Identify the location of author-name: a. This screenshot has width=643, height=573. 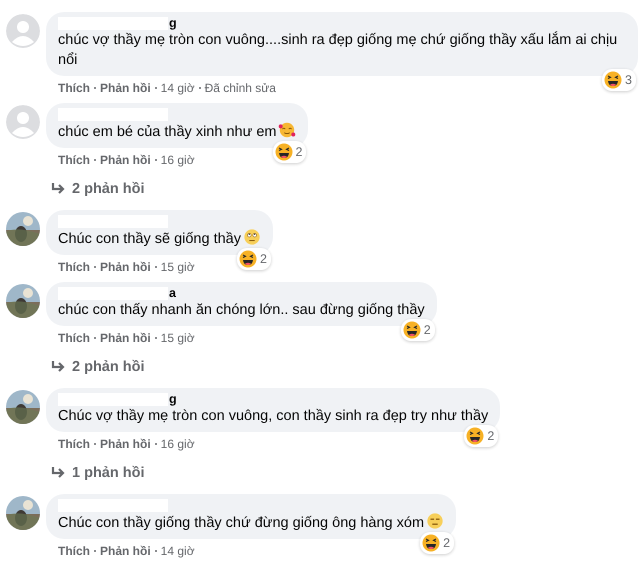
(172, 293).